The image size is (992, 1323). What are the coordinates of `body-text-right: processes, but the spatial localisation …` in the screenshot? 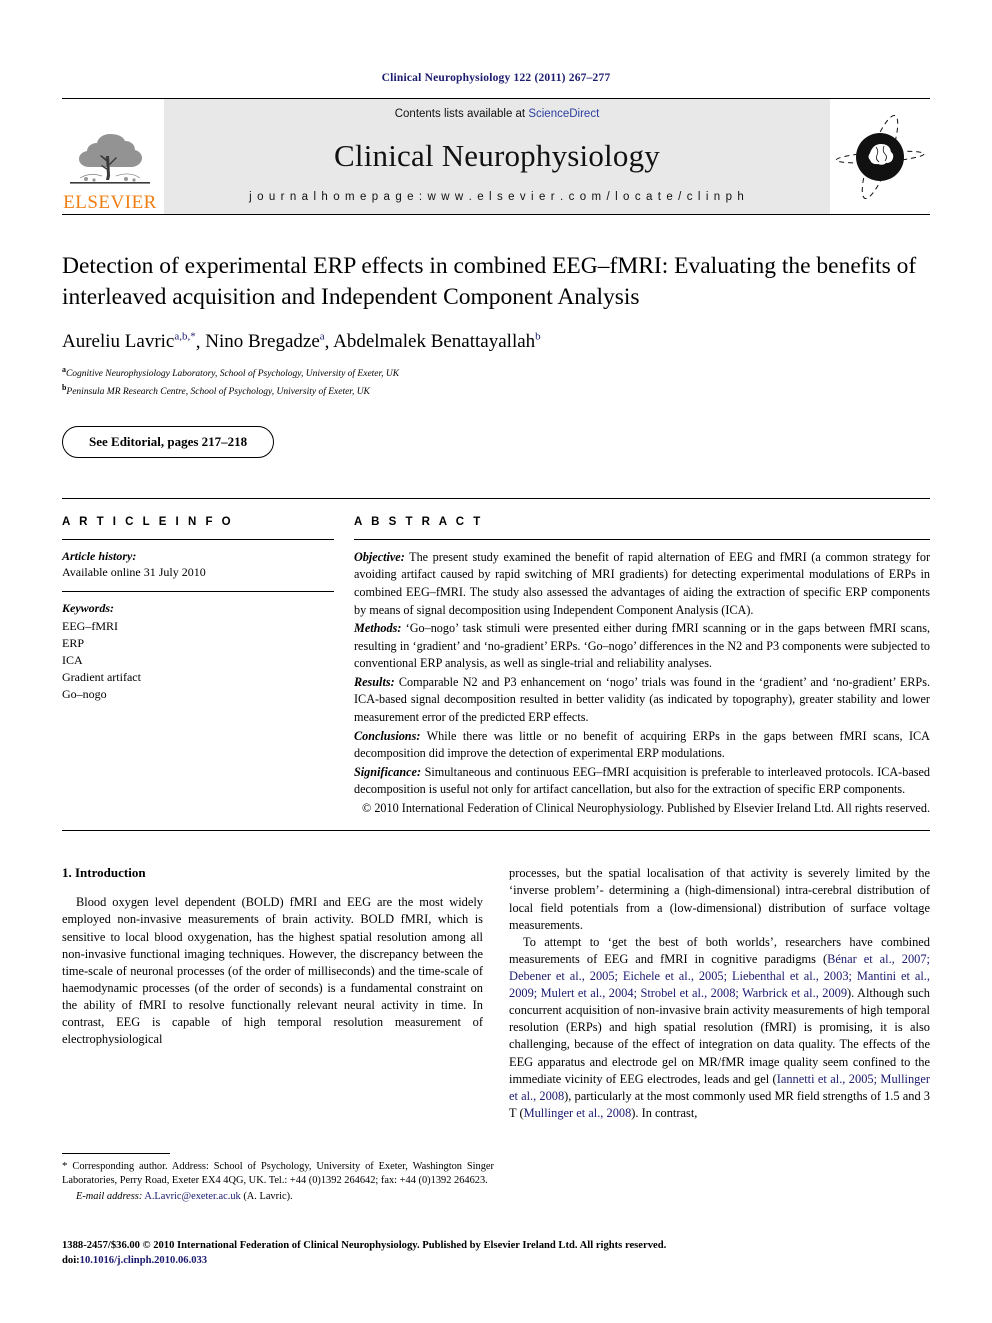 It's located at (719, 993).